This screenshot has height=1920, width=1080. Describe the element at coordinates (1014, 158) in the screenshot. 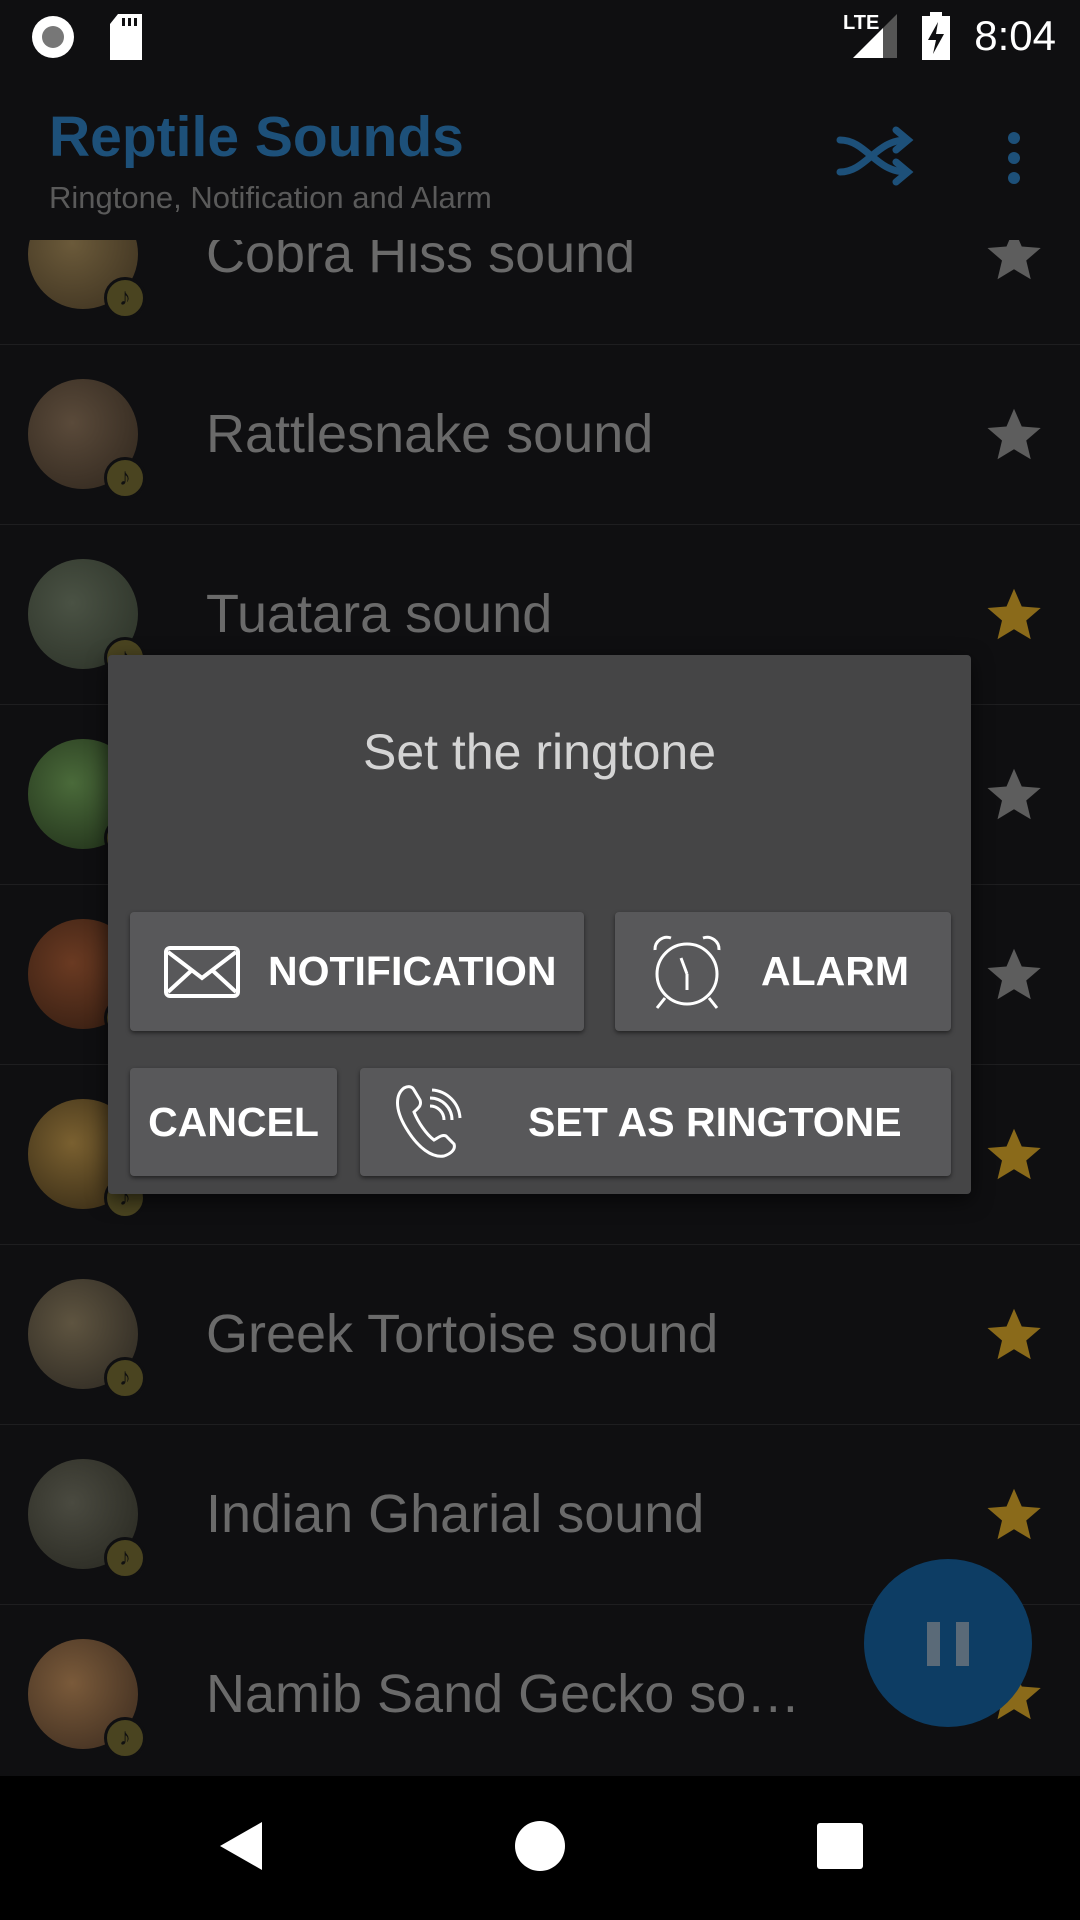

I see `more-vert-icon` at that location.